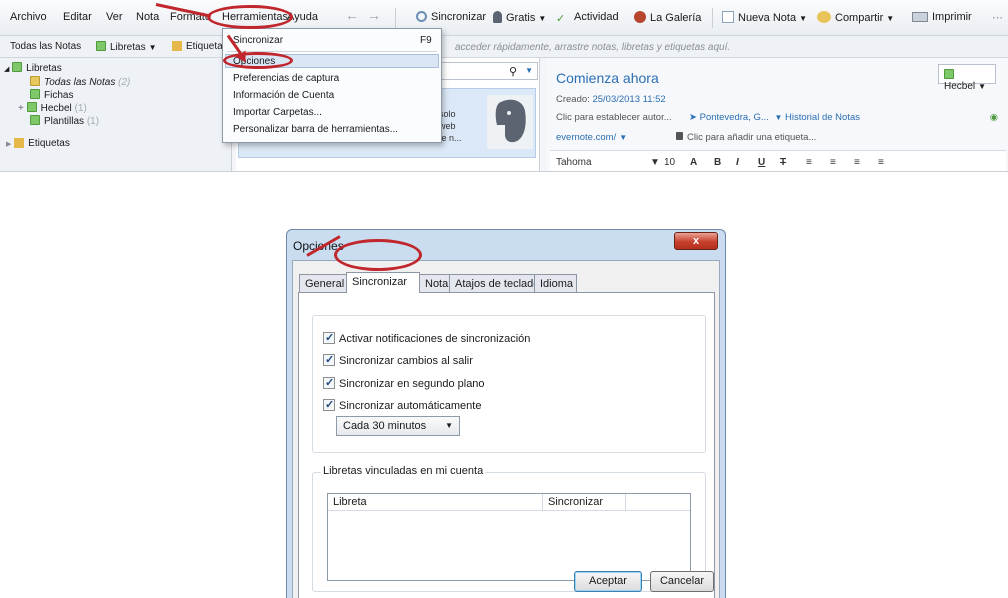  What do you see at coordinates (696, 241) in the screenshot?
I see `close-button: x` at bounding box center [696, 241].